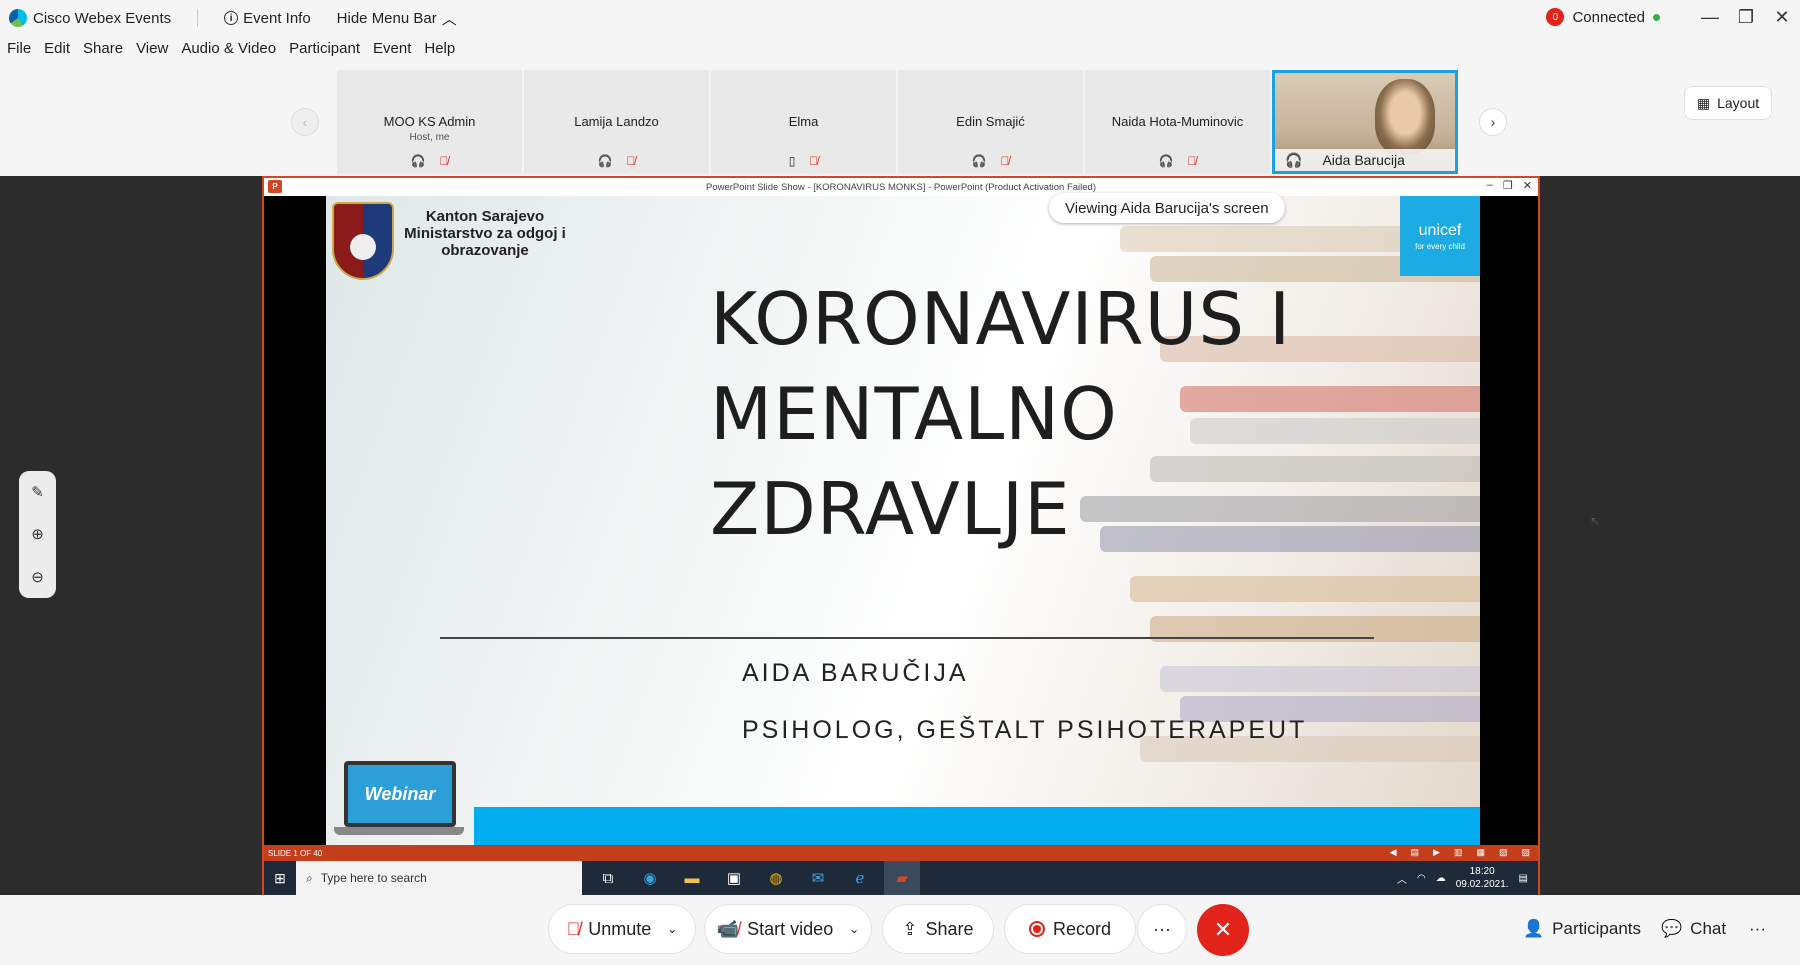 Image resolution: width=1800 pixels, height=965 pixels. I want to click on video-label: 🎧 Aida Barucija, so click(1365, 160).